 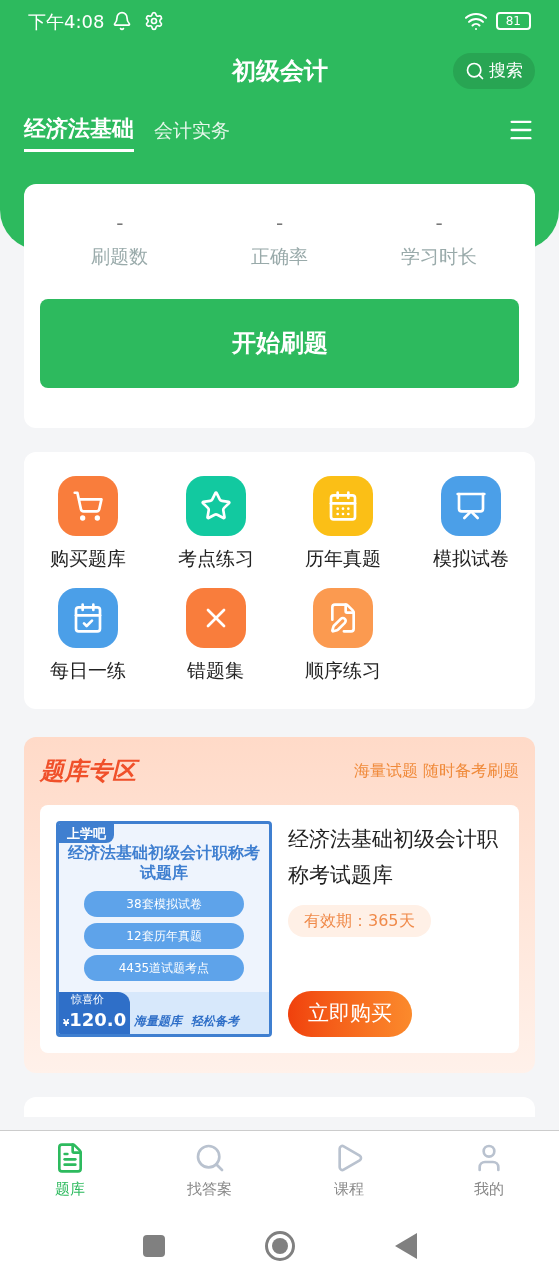 What do you see at coordinates (187, 1021) in the screenshot?
I see `banner-tagline: 海量题库 轻松备考` at bounding box center [187, 1021].